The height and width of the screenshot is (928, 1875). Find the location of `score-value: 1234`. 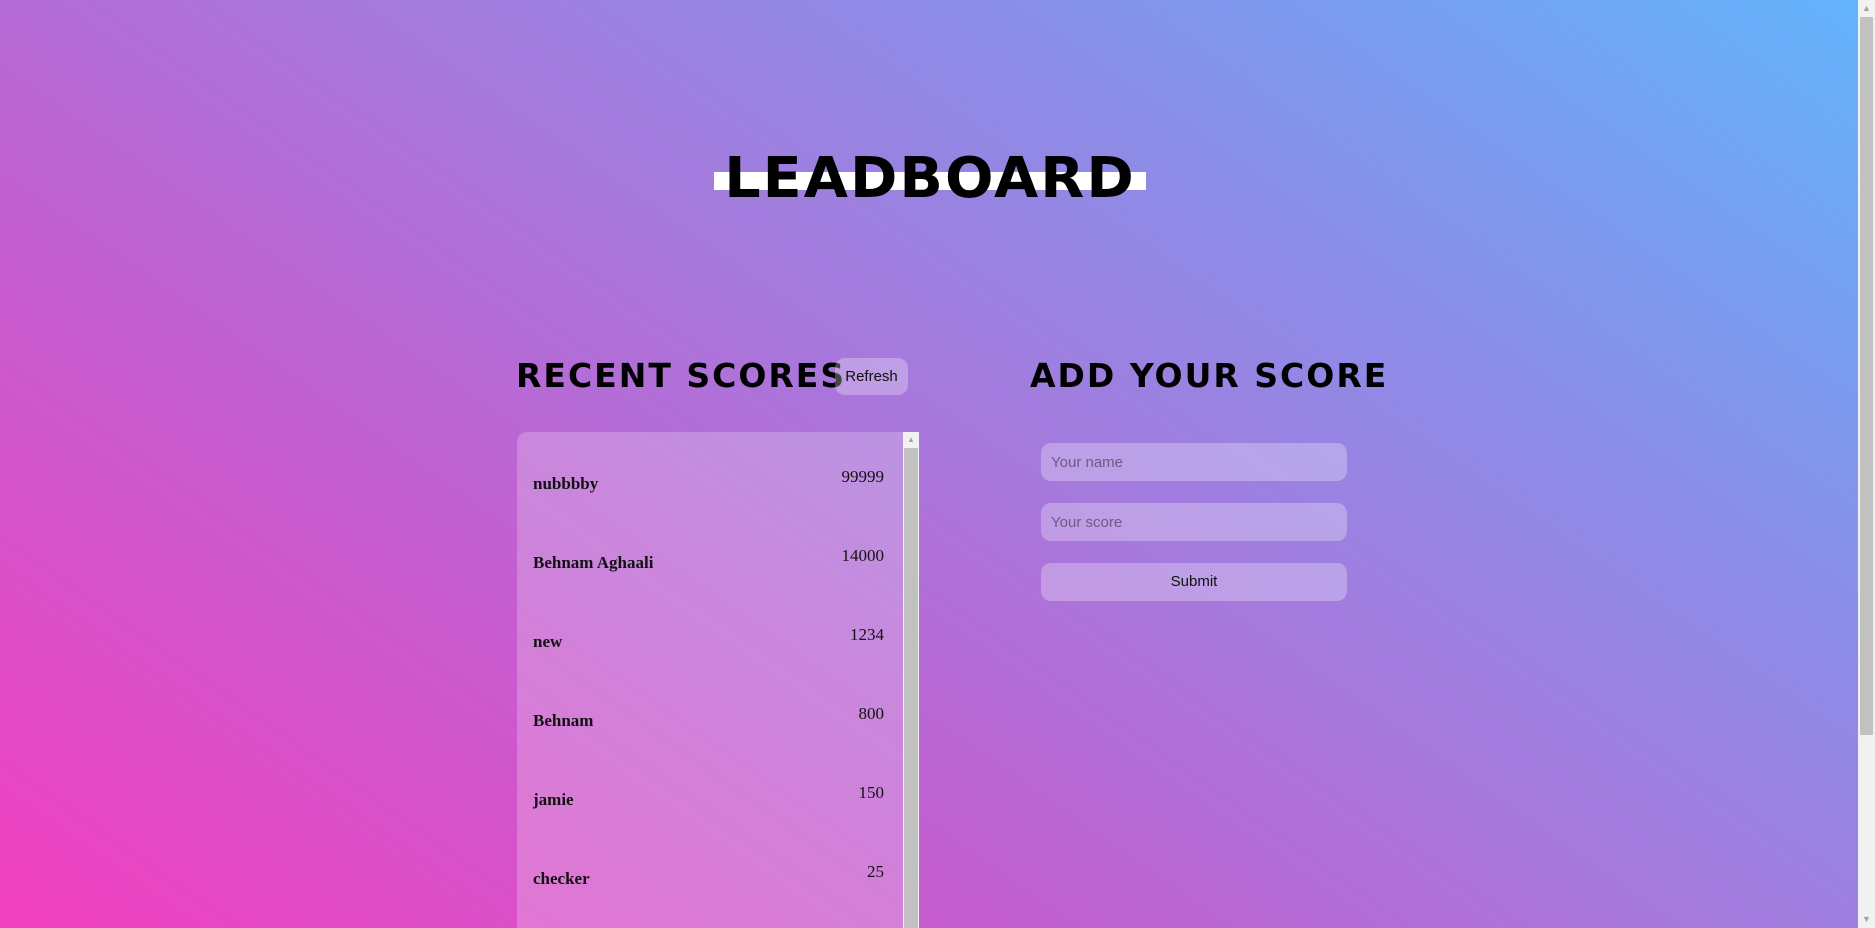

score-value: 1234 is located at coordinates (867, 634).